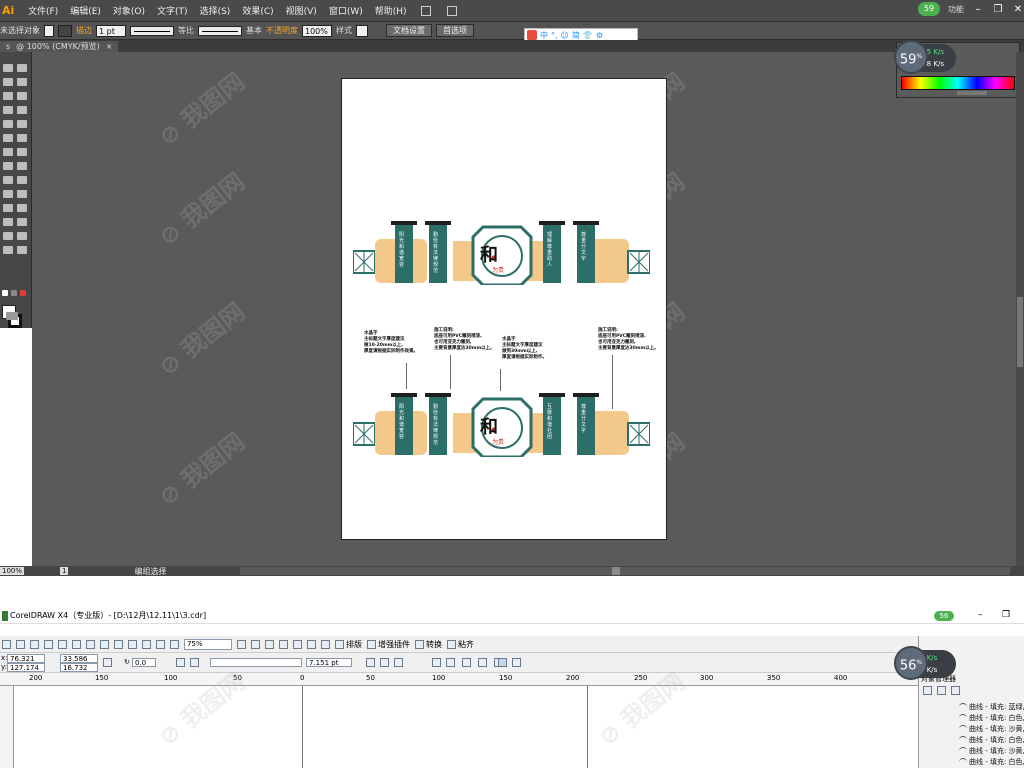  Describe the element at coordinates (62, 644) in the screenshot. I see `cut-icon` at that location.